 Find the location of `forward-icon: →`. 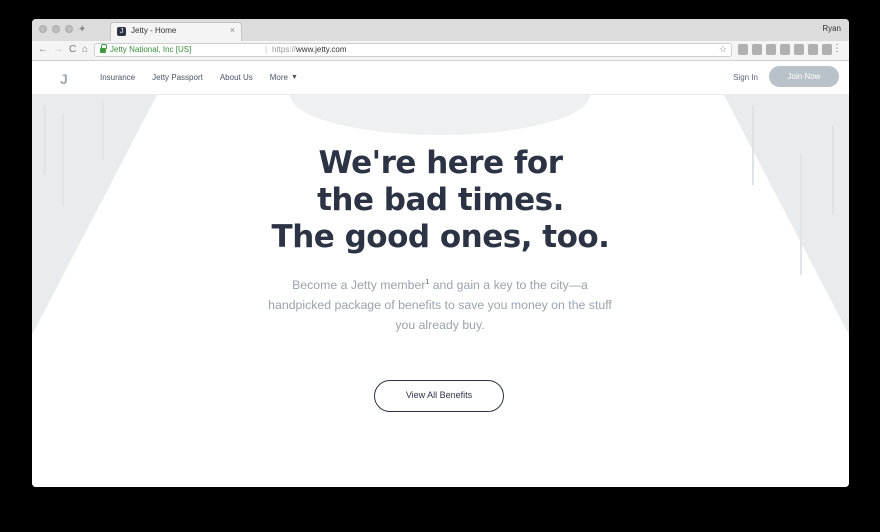

forward-icon: → is located at coordinates (58, 50).